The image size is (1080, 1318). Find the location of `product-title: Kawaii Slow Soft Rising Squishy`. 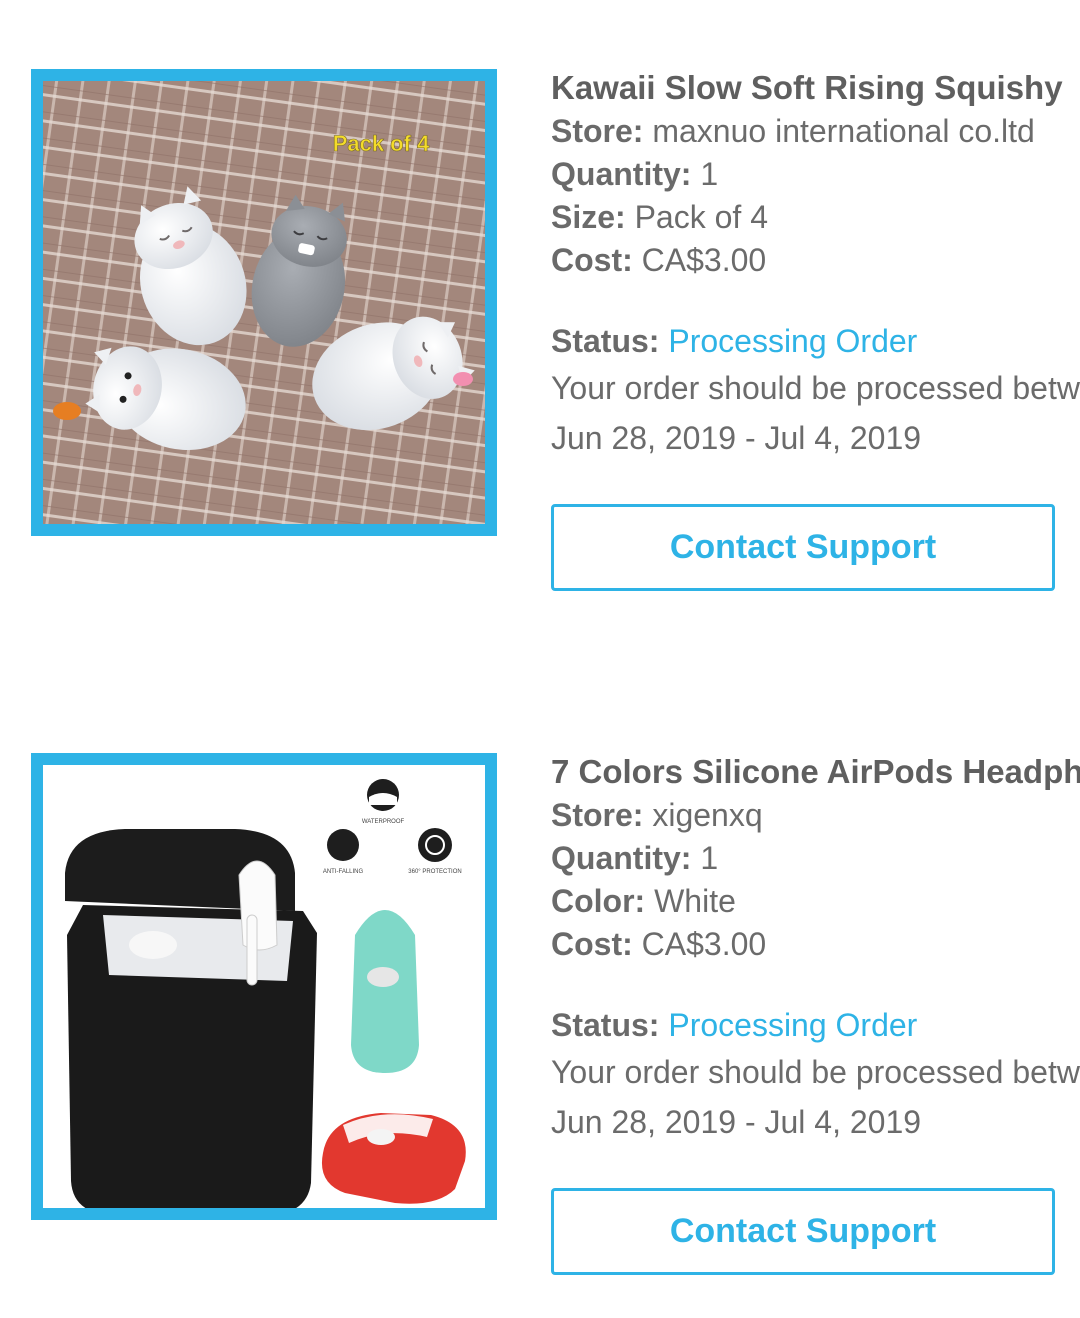

product-title: Kawaii Slow Soft Rising Squishy is located at coordinates (815, 88).